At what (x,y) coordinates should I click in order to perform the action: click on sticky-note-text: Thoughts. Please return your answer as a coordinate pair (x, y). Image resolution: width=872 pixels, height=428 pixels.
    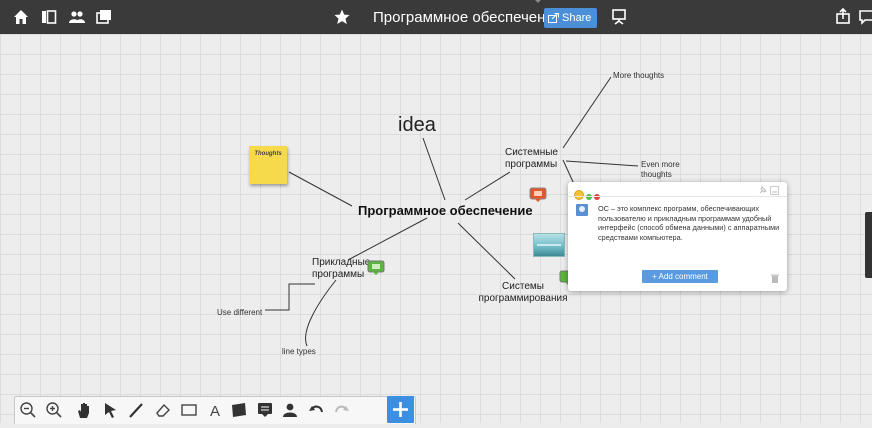
    Looking at the image, I should click on (268, 154).